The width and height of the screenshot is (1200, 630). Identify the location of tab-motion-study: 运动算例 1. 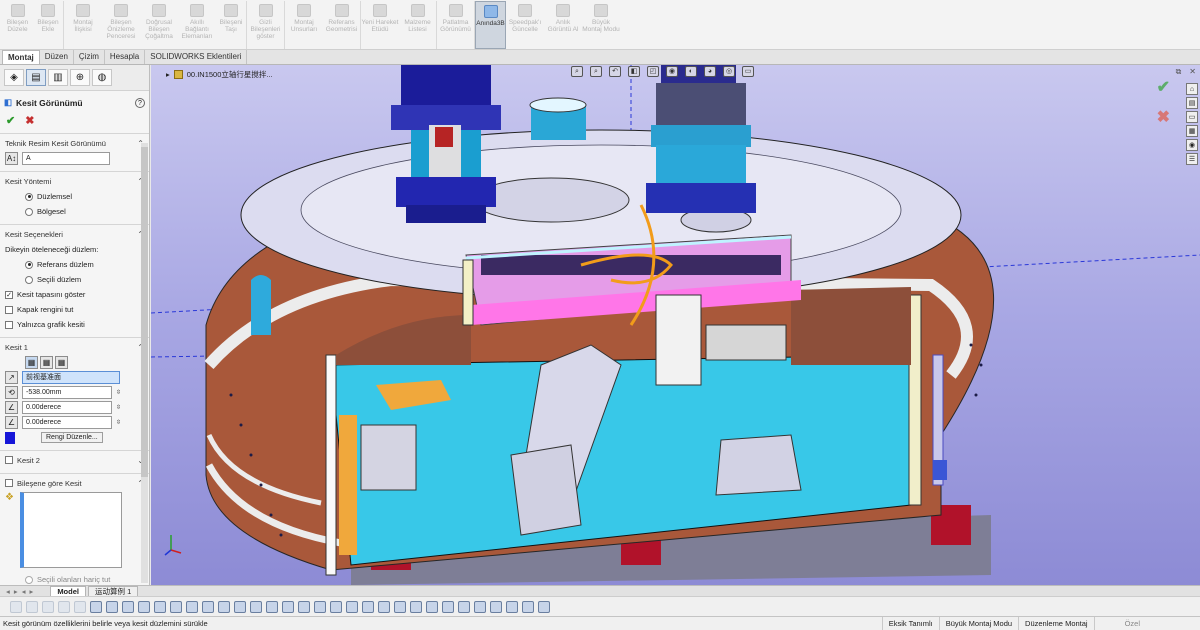
(113, 591).